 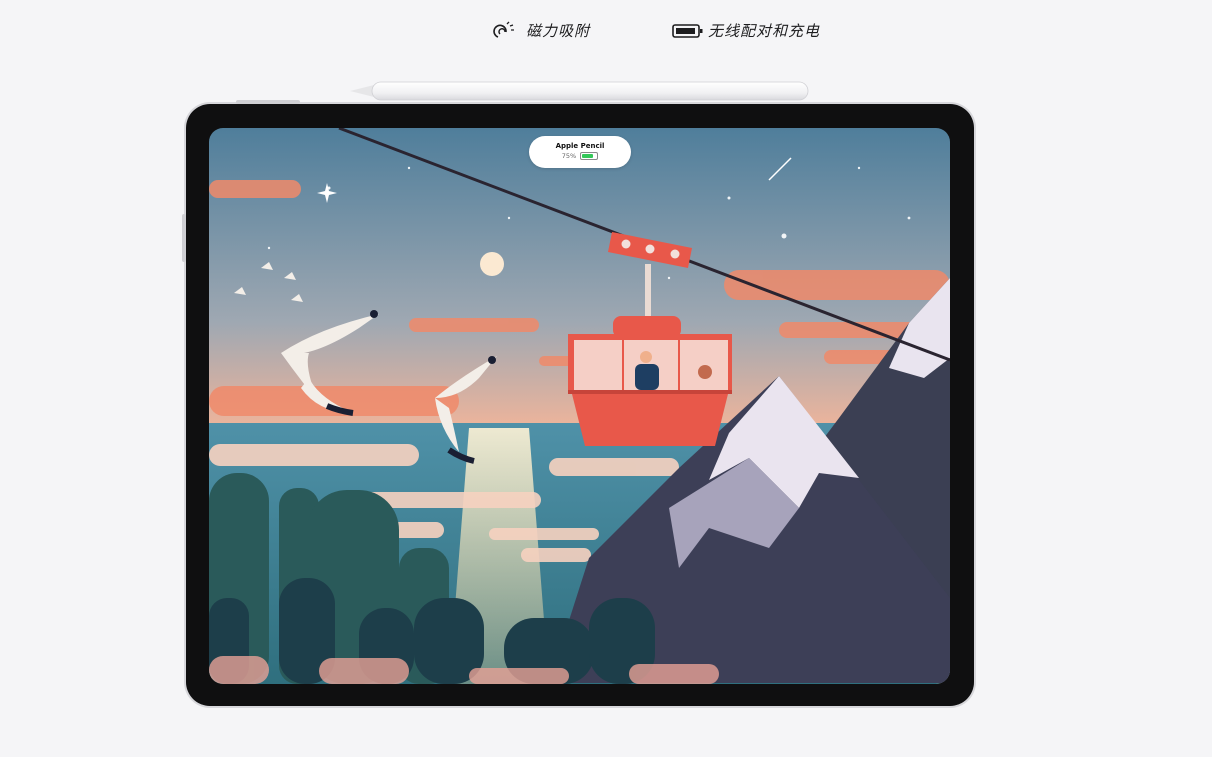 I want to click on feature-wireless-pairing: 无线配对和充电, so click(x=746, y=30).